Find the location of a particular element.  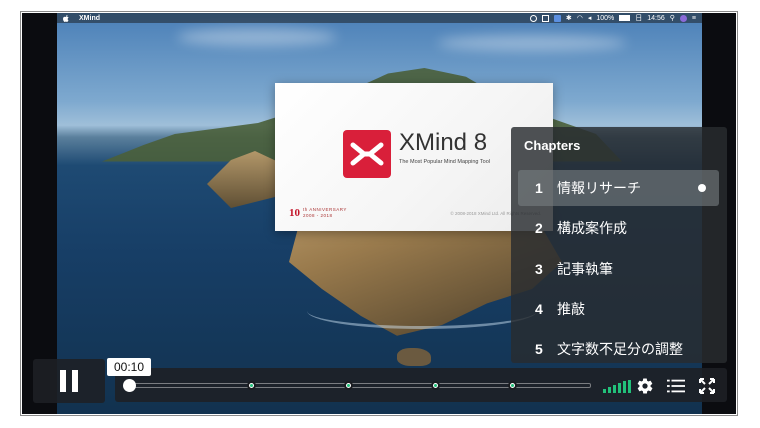

pause-button is located at coordinates (69, 381).